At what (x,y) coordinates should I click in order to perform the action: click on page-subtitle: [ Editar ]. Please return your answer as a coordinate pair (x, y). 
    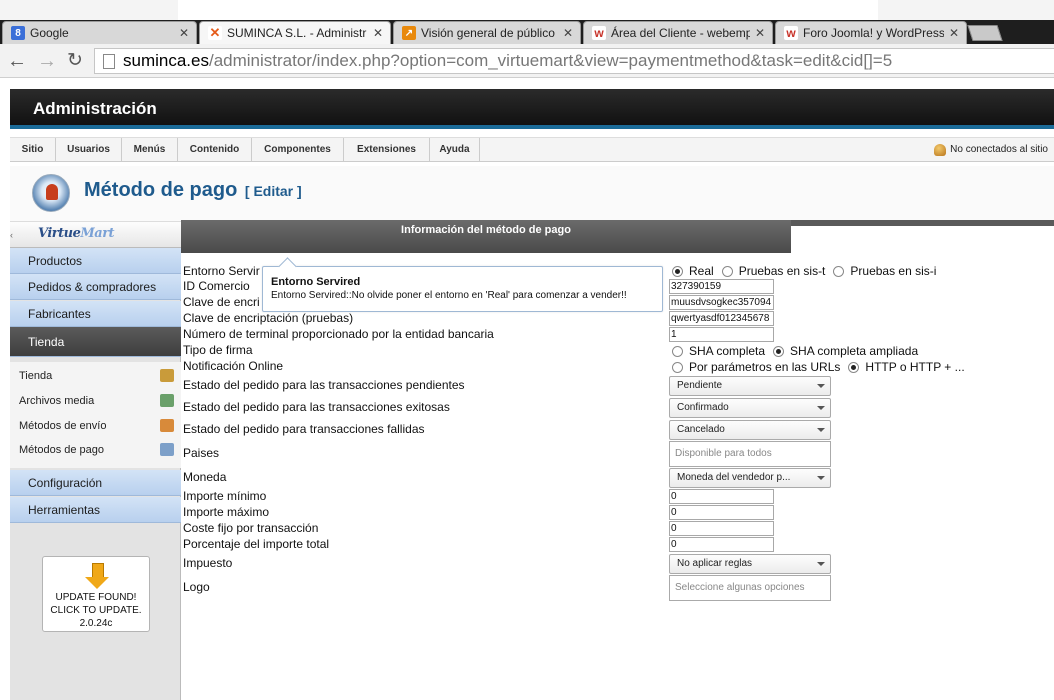
    Looking at the image, I should click on (273, 191).